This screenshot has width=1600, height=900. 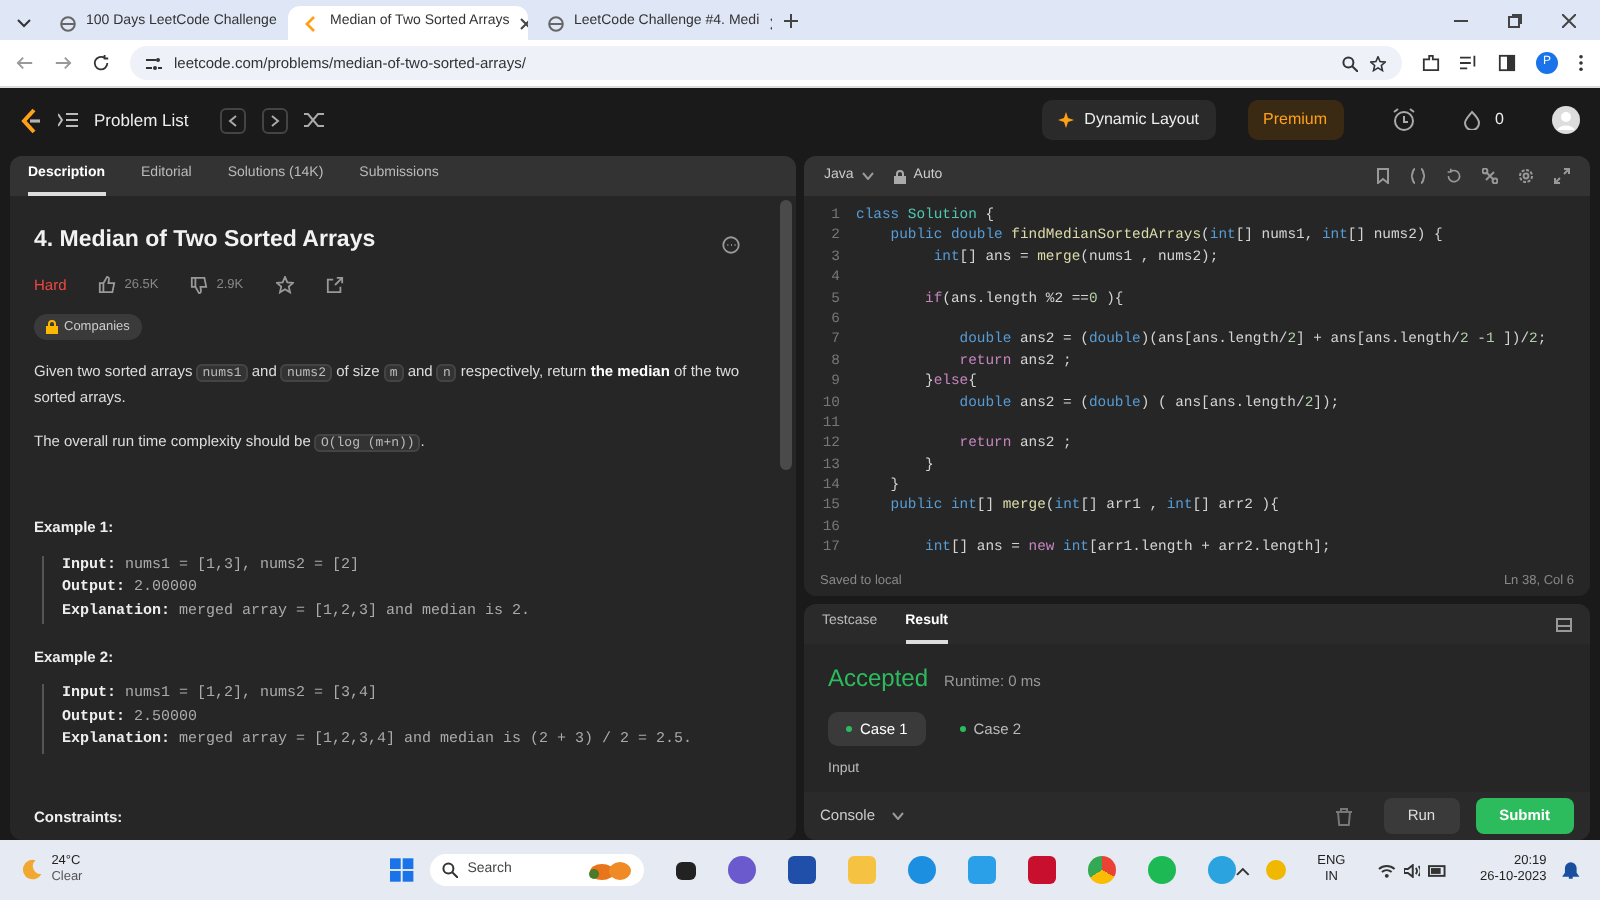 I want to click on start-icon, so click(x=402, y=870).